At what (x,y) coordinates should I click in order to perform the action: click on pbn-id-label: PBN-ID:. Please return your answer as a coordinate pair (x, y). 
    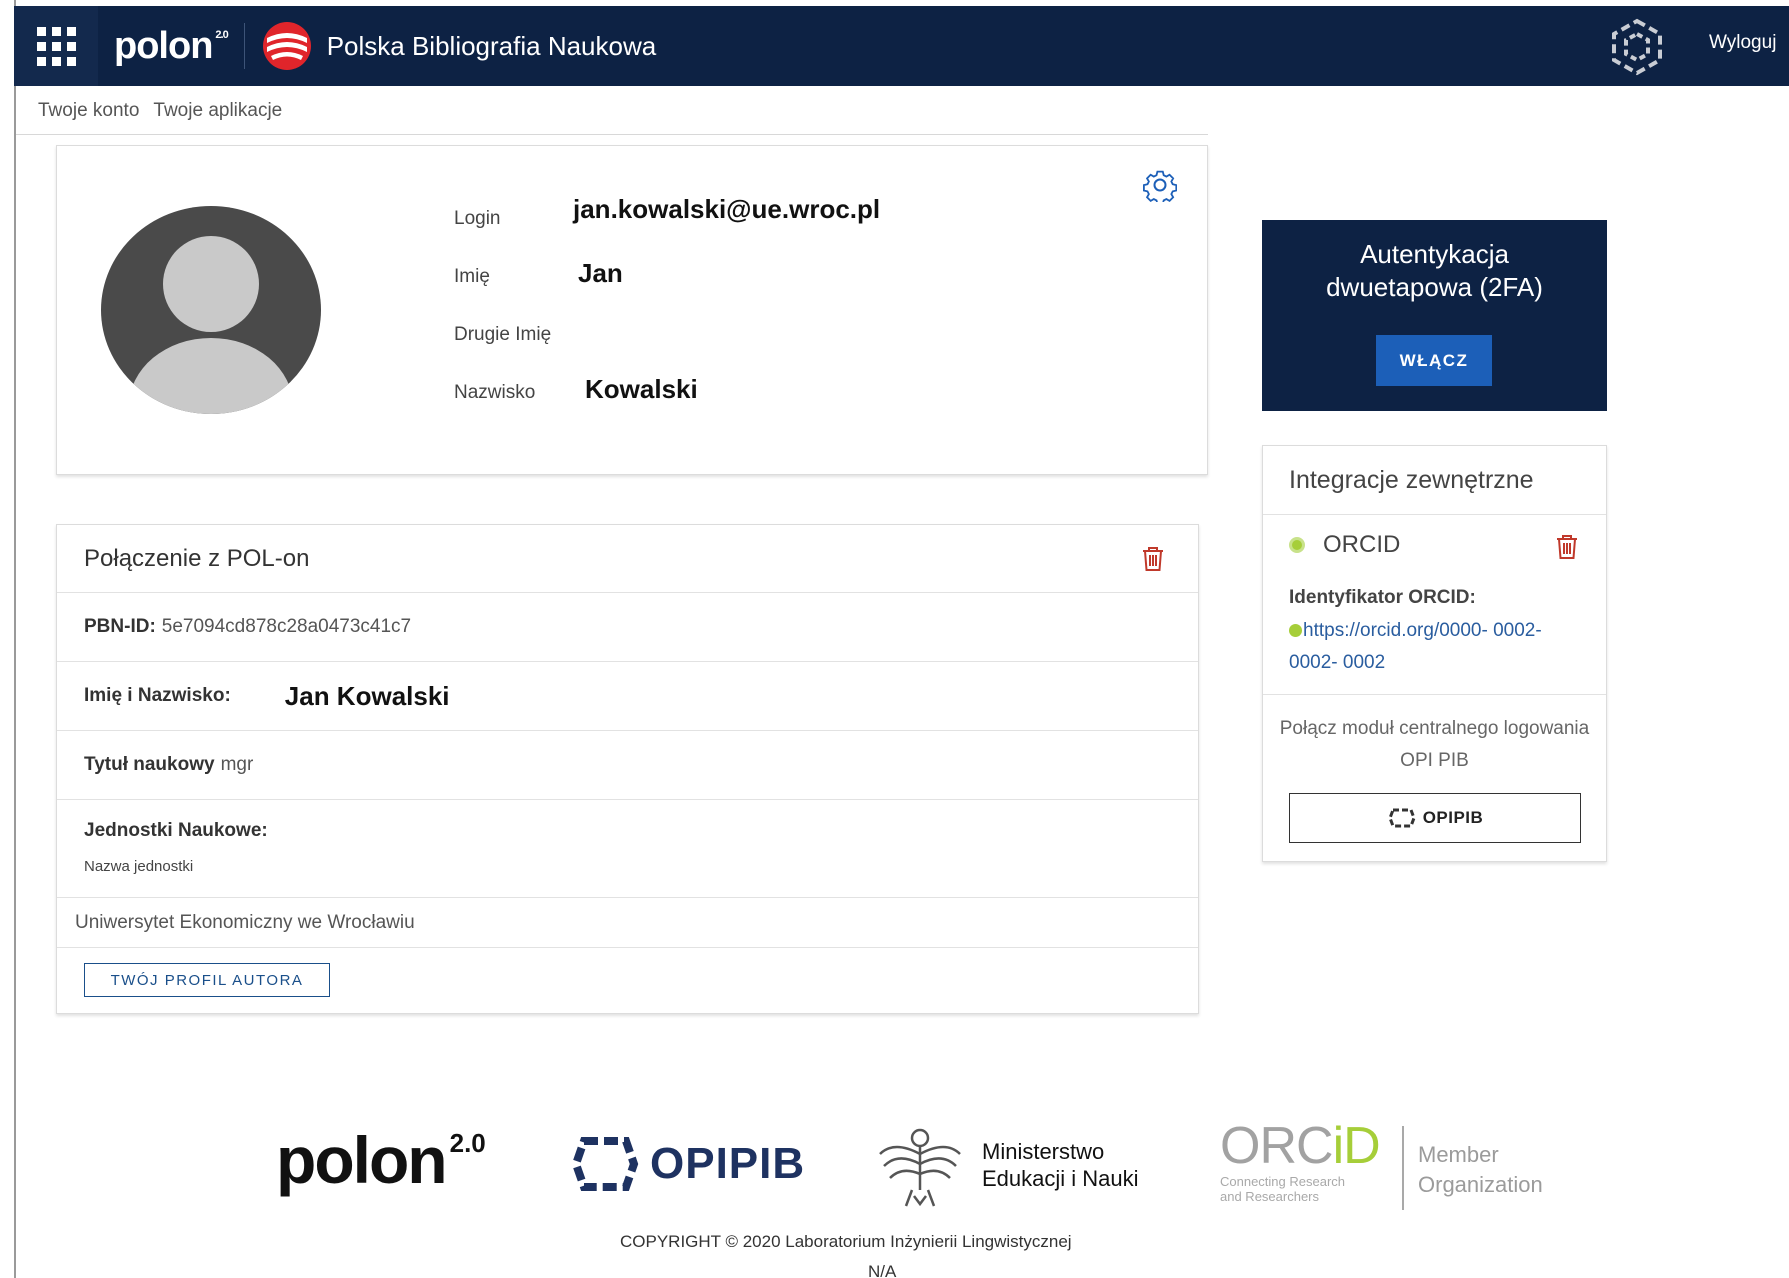
    Looking at the image, I should click on (120, 626).